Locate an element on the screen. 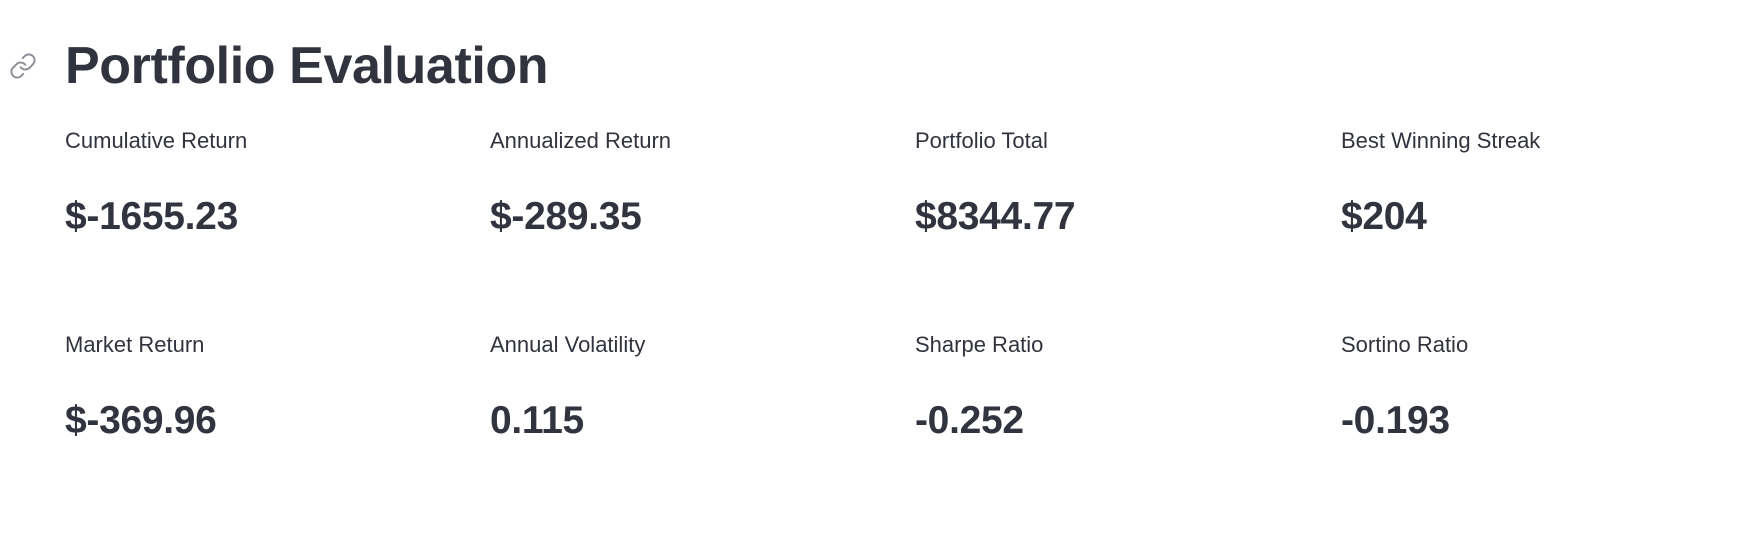 This screenshot has width=1737, height=537. metric-value: $-1655.23 is located at coordinates (151, 216).